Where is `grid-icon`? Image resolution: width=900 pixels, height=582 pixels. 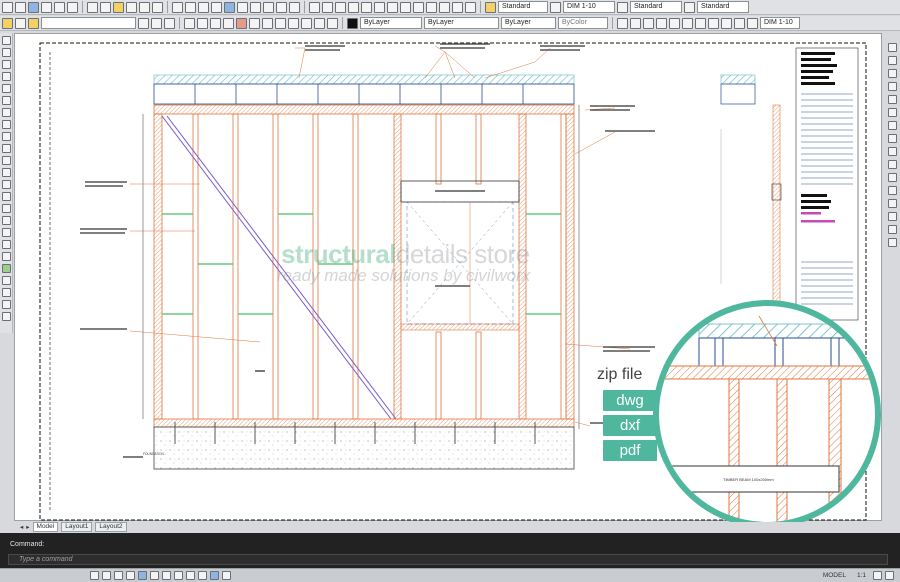
grid-icon is located at coordinates (106, 575).